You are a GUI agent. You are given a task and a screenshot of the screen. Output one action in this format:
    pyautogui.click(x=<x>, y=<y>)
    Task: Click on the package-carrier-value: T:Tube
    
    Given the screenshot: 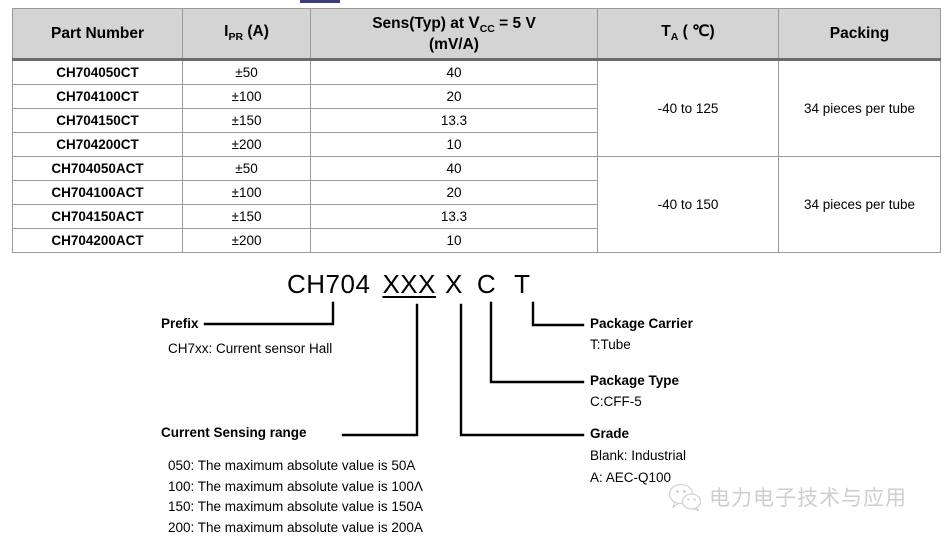 What is the action you would take?
    pyautogui.click(x=610, y=344)
    